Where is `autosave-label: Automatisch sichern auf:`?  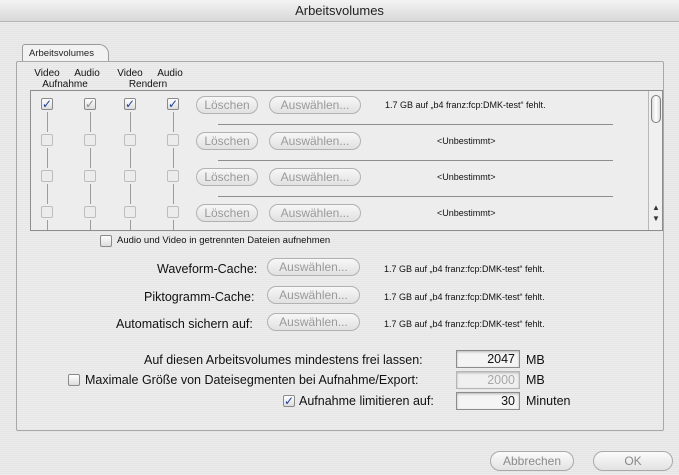
autosave-label: Automatisch sichern auf: is located at coordinates (184, 324).